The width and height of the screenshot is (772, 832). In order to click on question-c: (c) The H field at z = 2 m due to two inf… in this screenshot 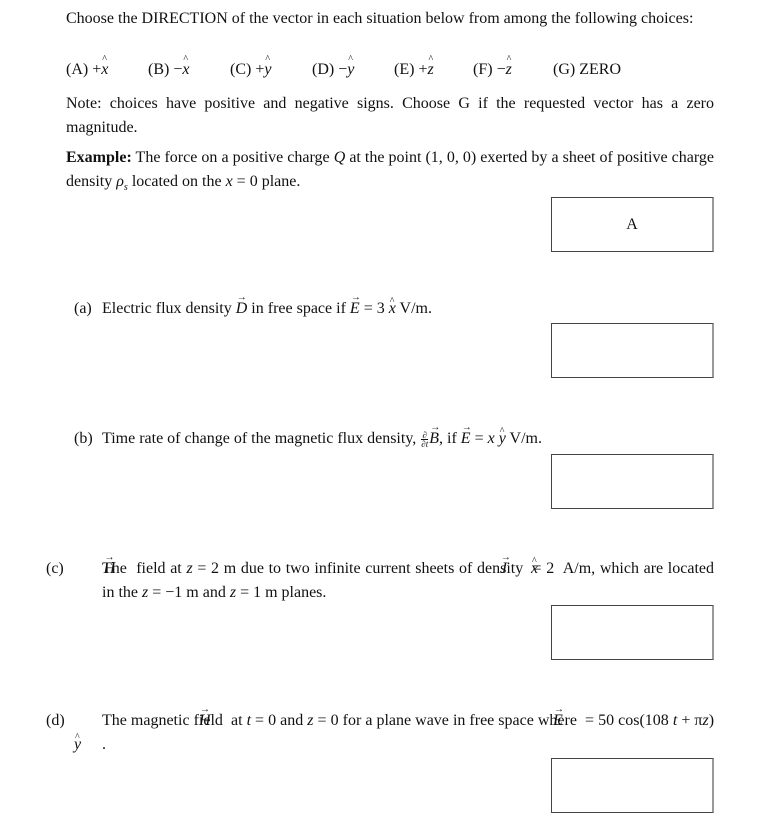, I will do `click(380, 580)`.